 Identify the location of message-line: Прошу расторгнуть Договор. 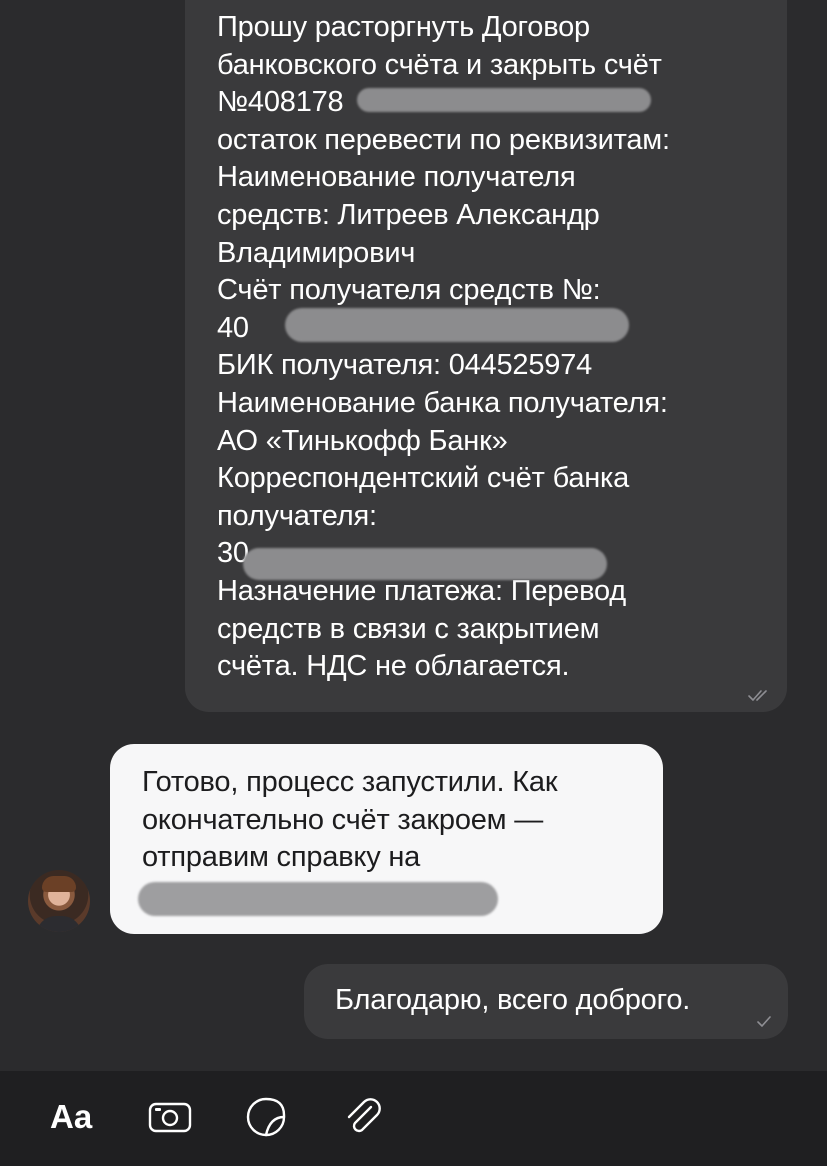
(403, 27).